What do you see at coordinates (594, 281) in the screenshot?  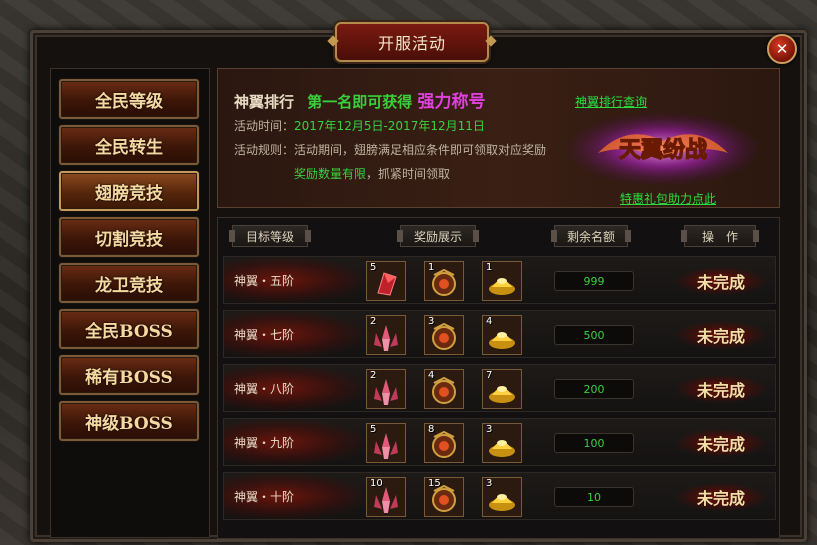 I see `remaining-count: 999` at bounding box center [594, 281].